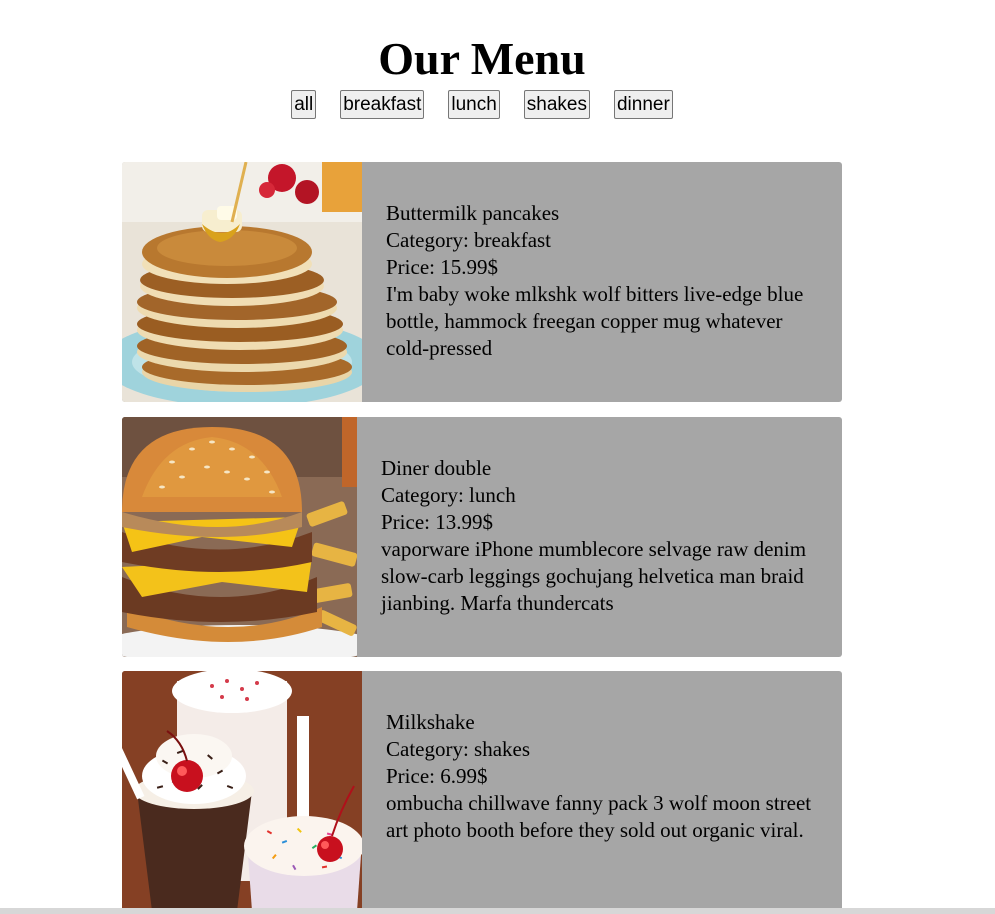 The height and width of the screenshot is (914, 995). What do you see at coordinates (469, 240) in the screenshot?
I see `item-category: Category: breakfast` at bounding box center [469, 240].